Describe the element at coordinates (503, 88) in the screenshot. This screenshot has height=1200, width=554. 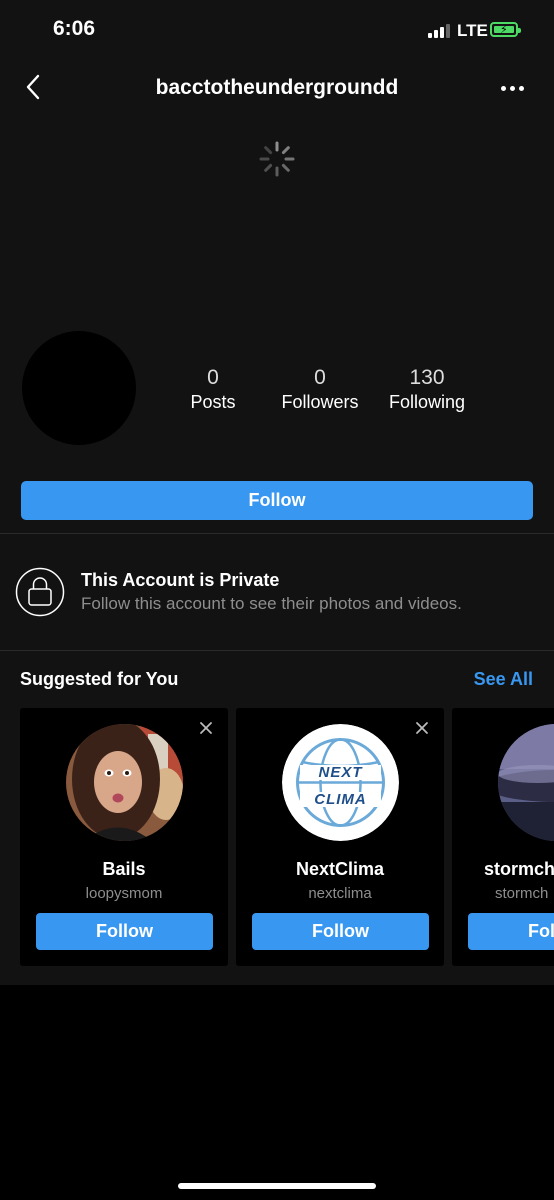
I see `more-dots-icon` at that location.